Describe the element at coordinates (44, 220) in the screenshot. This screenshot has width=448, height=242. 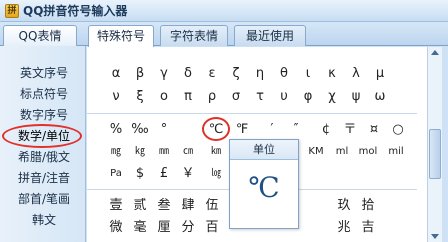
I see `category-korean: 韩文` at that location.